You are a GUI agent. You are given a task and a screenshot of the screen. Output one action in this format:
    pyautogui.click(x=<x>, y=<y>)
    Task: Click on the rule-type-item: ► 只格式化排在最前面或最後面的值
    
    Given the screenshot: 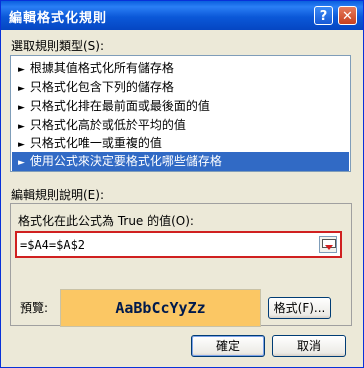 What is the action you would take?
    pyautogui.click(x=180, y=106)
    